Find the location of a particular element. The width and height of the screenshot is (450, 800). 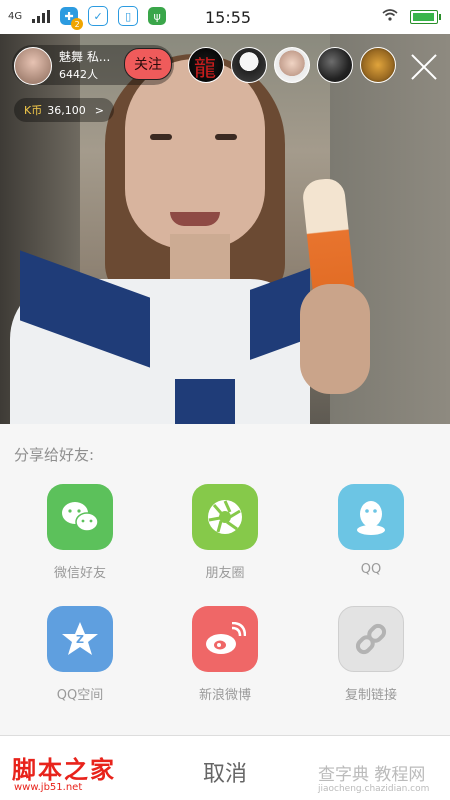

moments-tile is located at coordinates (225, 517).